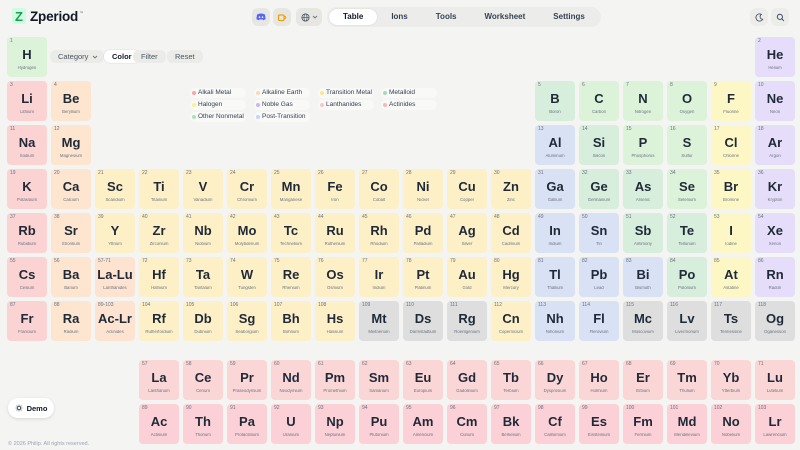  What do you see at coordinates (203, 189) in the screenshot?
I see `element-tile: 23 V Vanadium` at bounding box center [203, 189].